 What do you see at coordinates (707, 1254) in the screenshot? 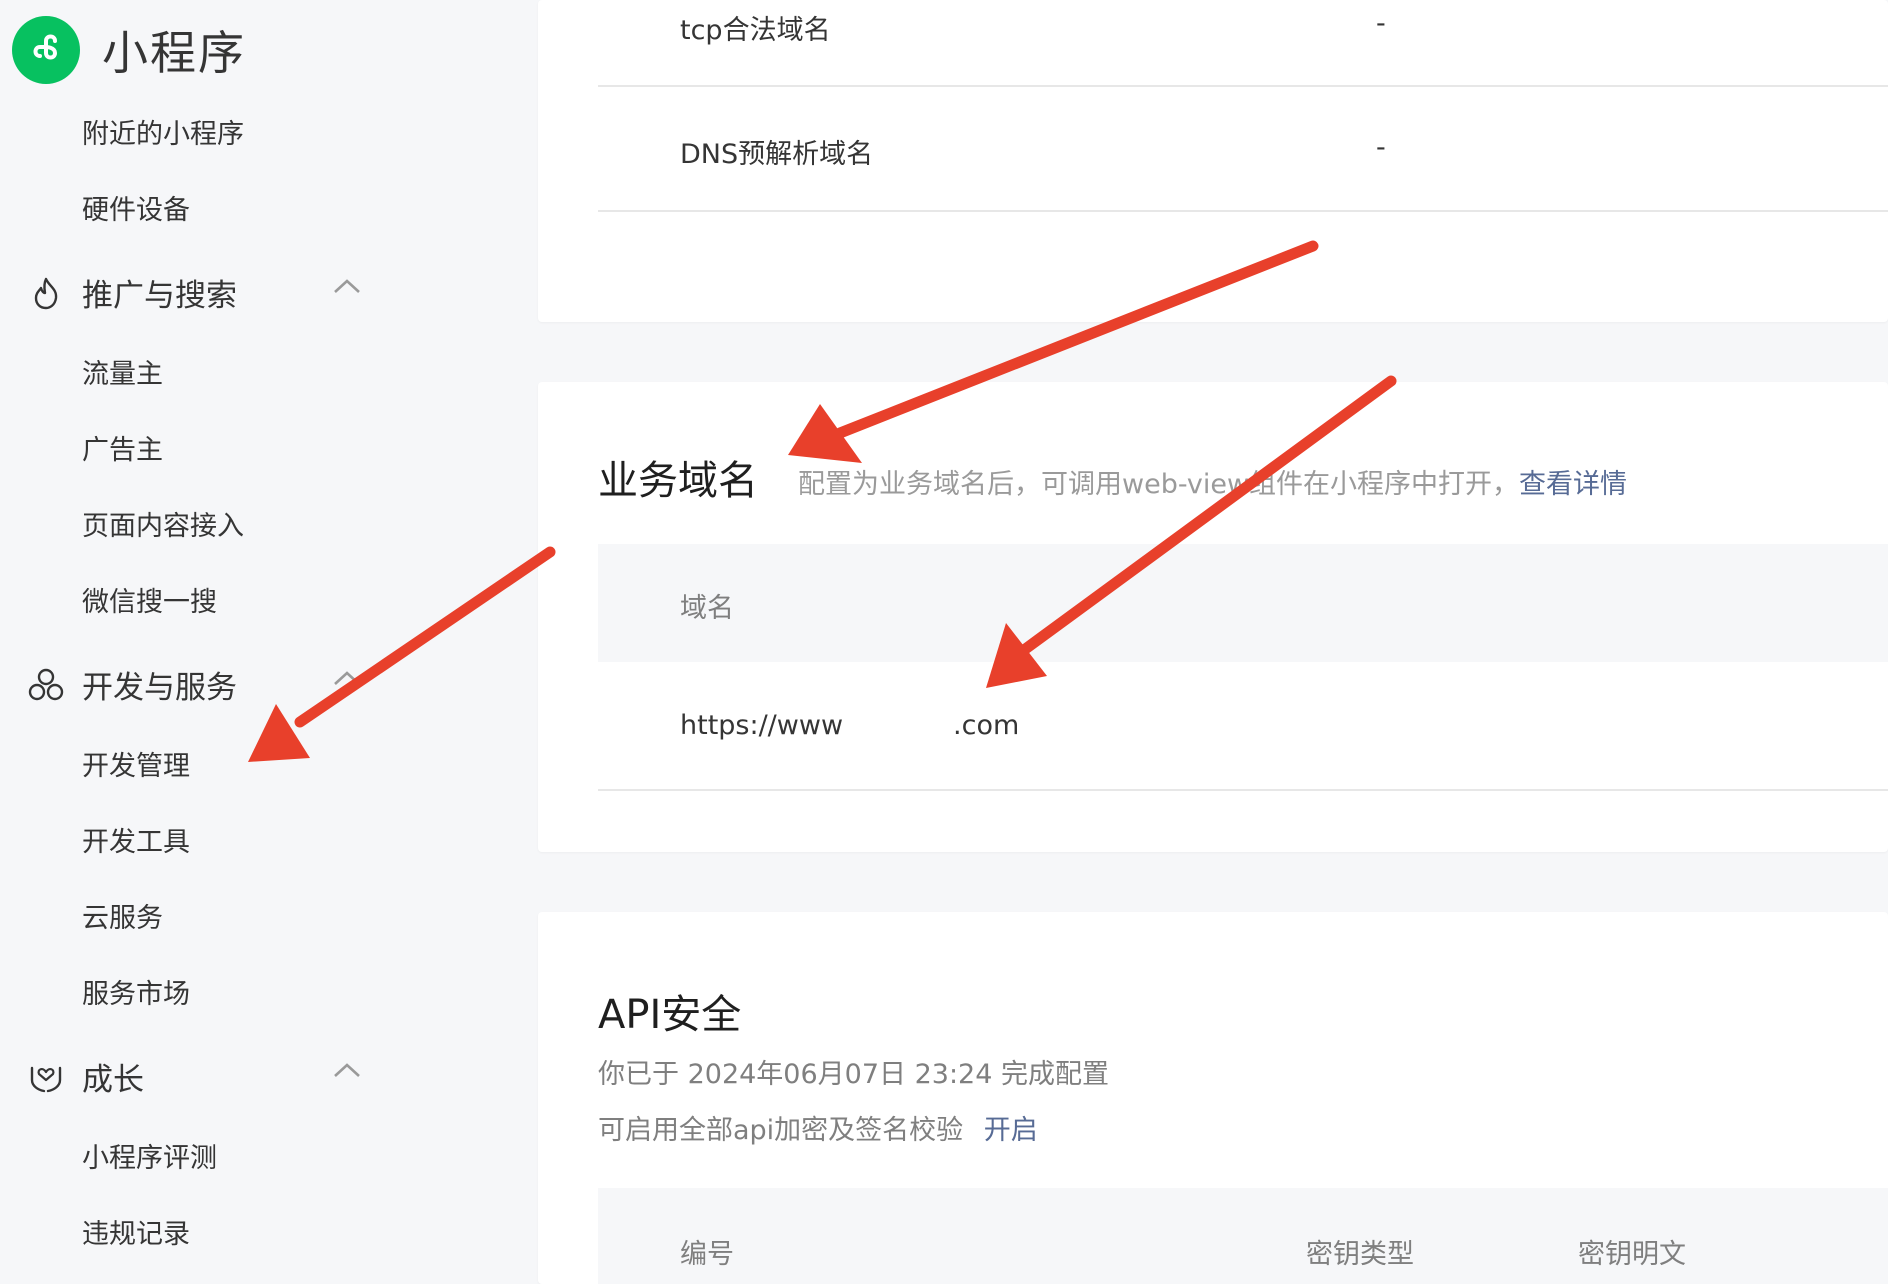
I see `column-header-number: 编号` at bounding box center [707, 1254].